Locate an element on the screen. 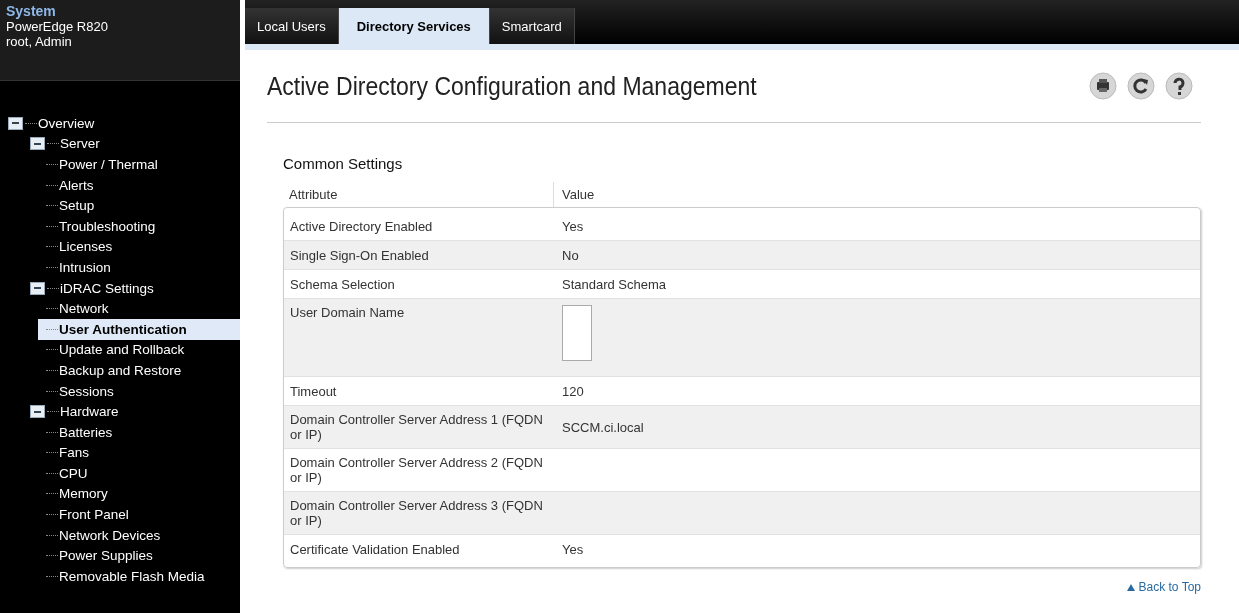 This screenshot has height=613, width=1239. tree-item: iDRAC Settings is located at coordinates (135, 288).